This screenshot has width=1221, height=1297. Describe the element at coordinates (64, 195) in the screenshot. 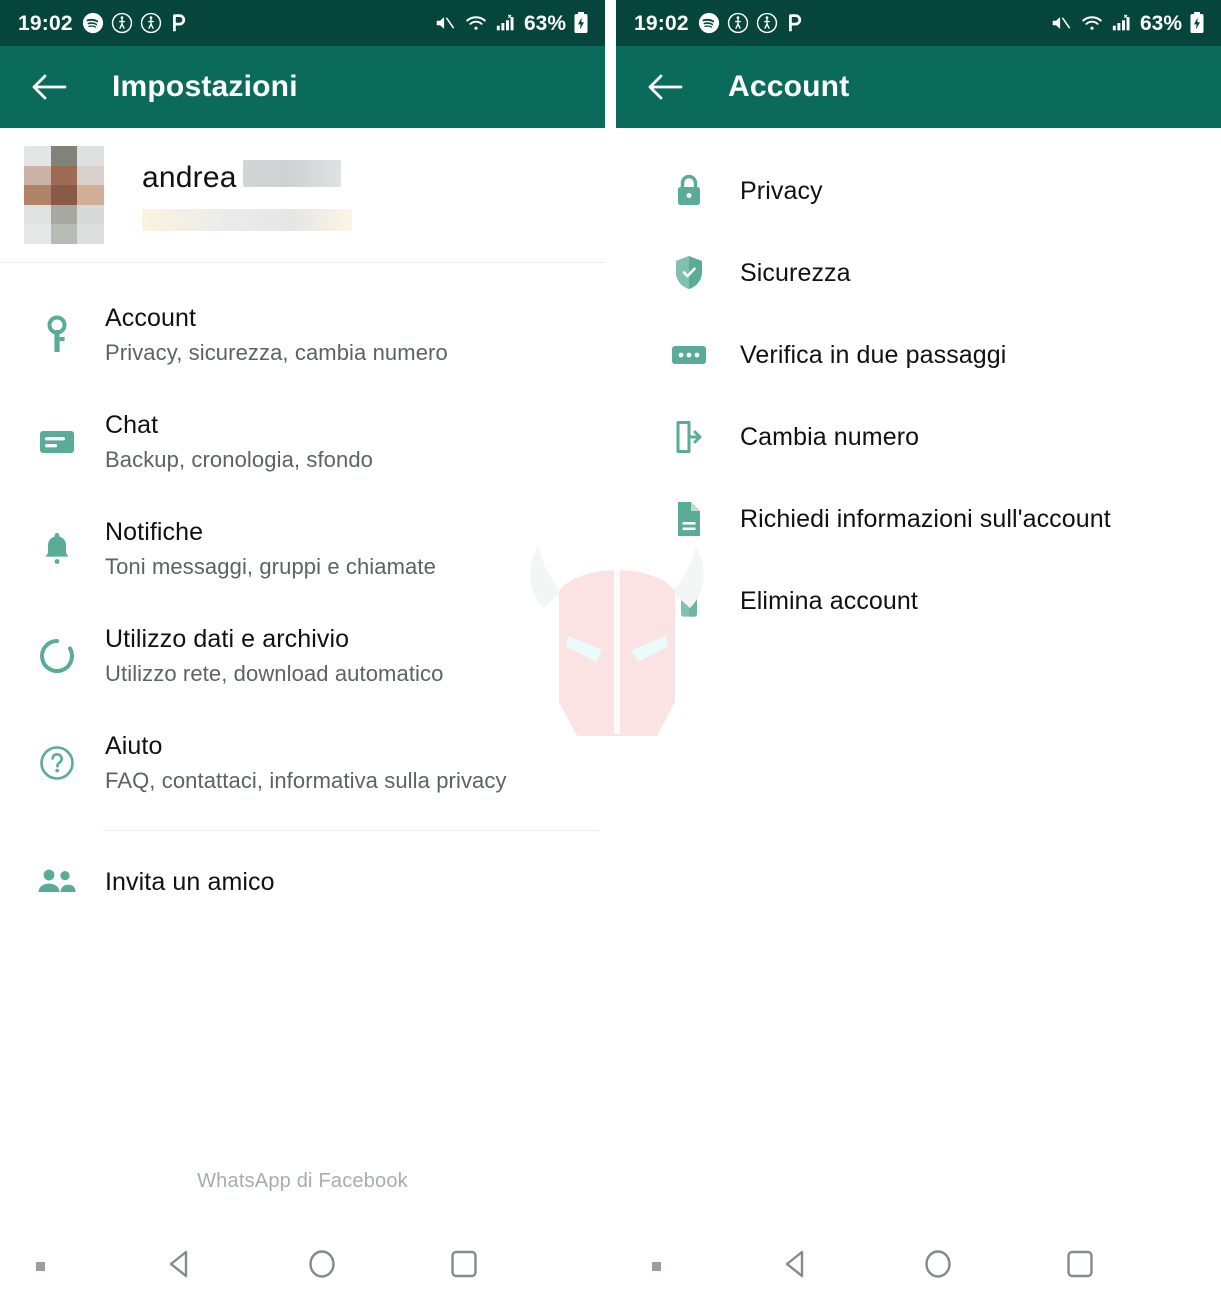

I see `avatar` at that location.